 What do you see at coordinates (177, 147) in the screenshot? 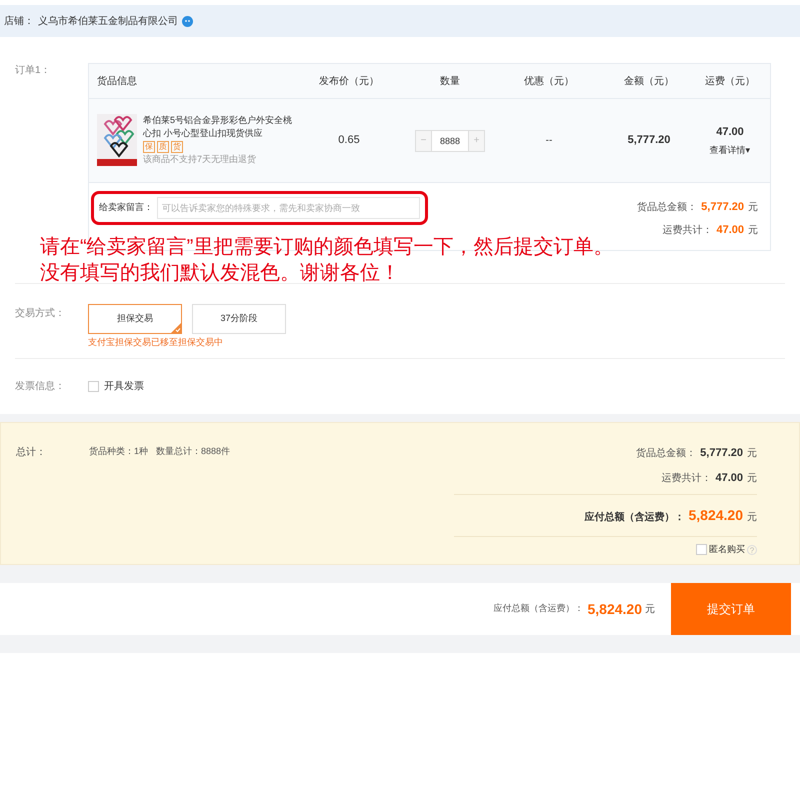
I see `service-badge: 货` at bounding box center [177, 147].